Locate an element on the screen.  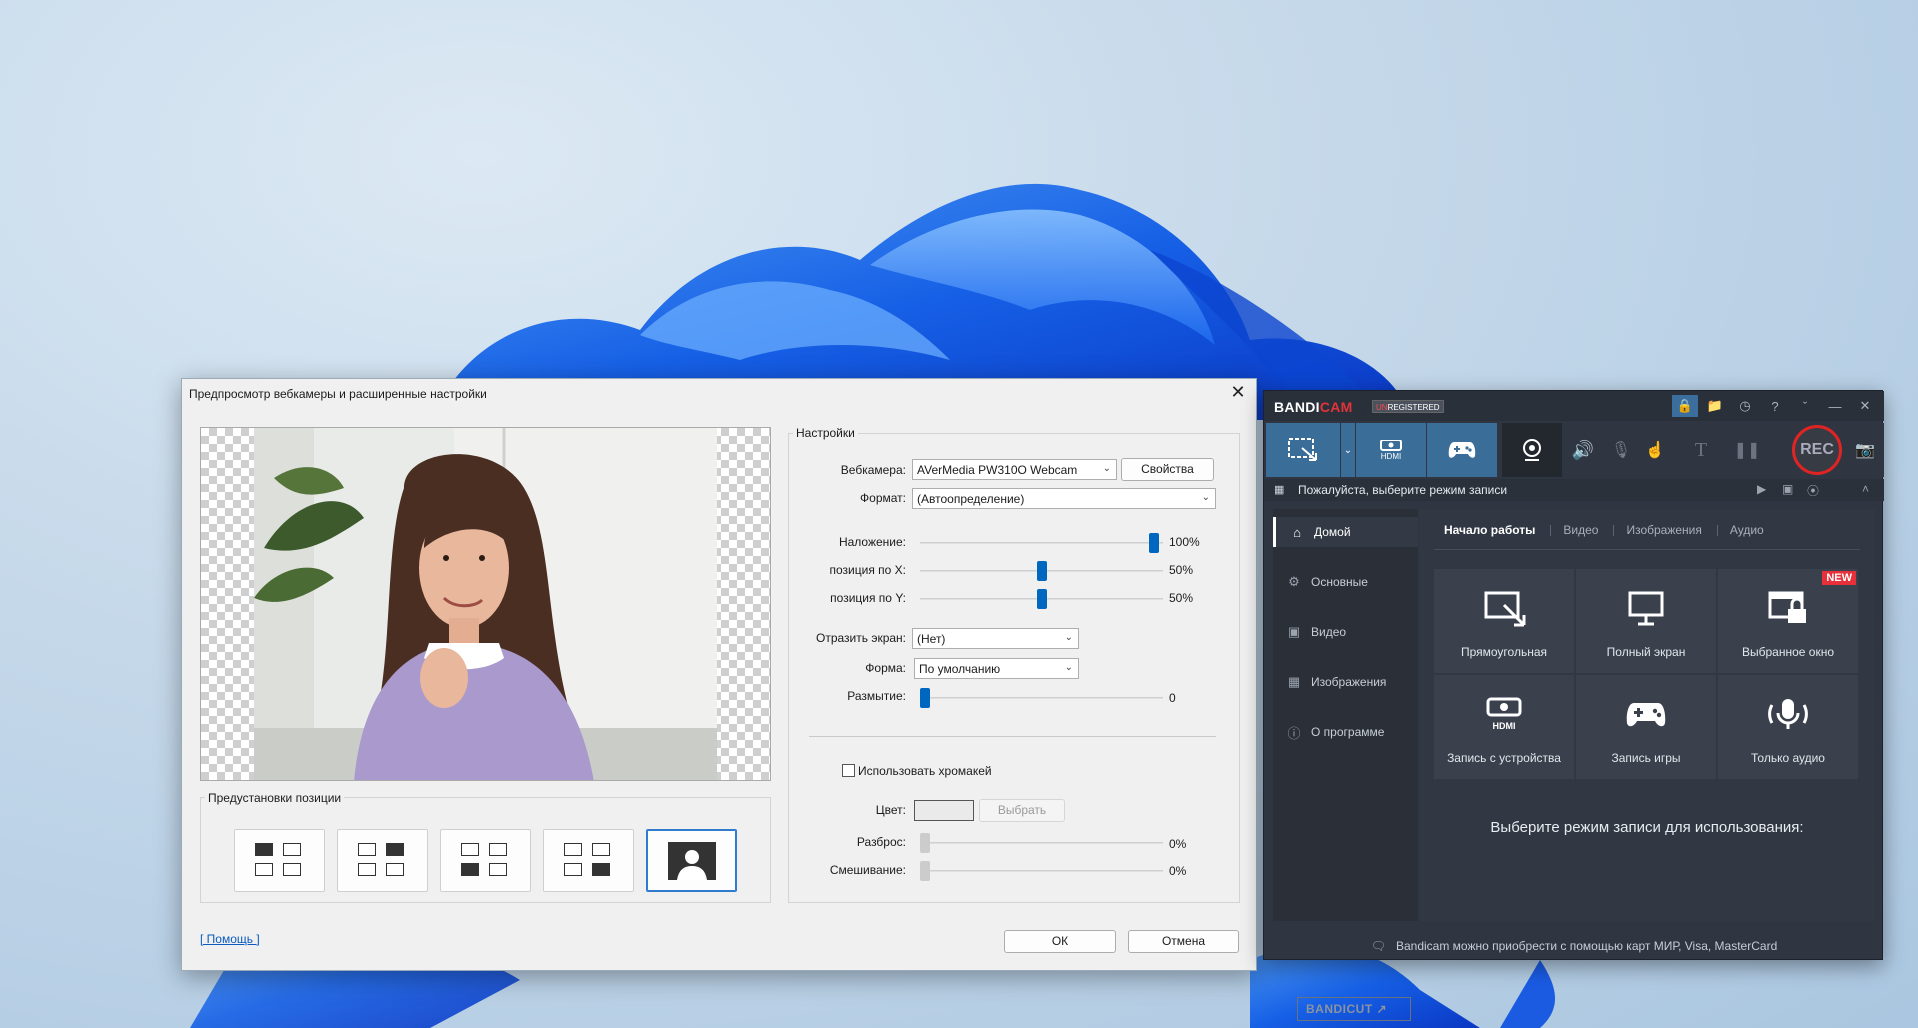
lock-icon: 🔒 is located at coordinates (1685, 406).